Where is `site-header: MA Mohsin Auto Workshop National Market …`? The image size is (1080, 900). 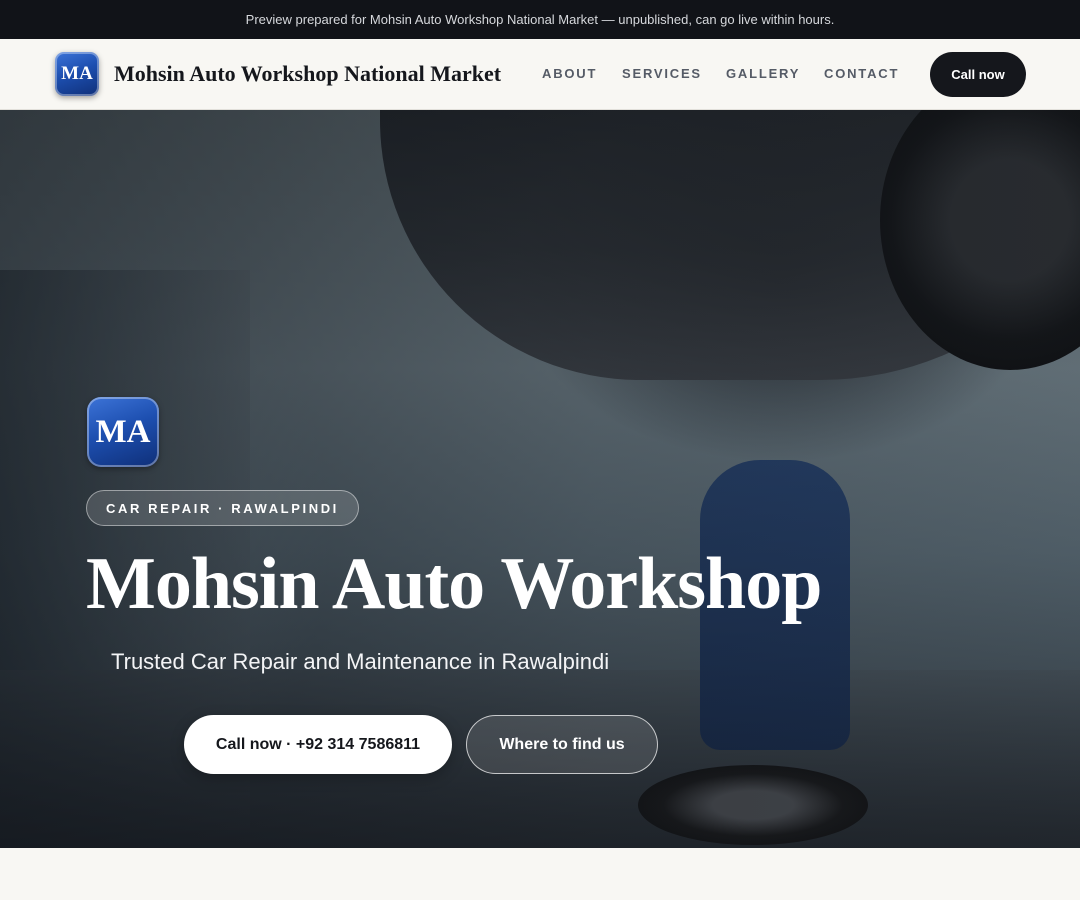
site-header: MA Mohsin Auto Workshop National Market … is located at coordinates (540, 74).